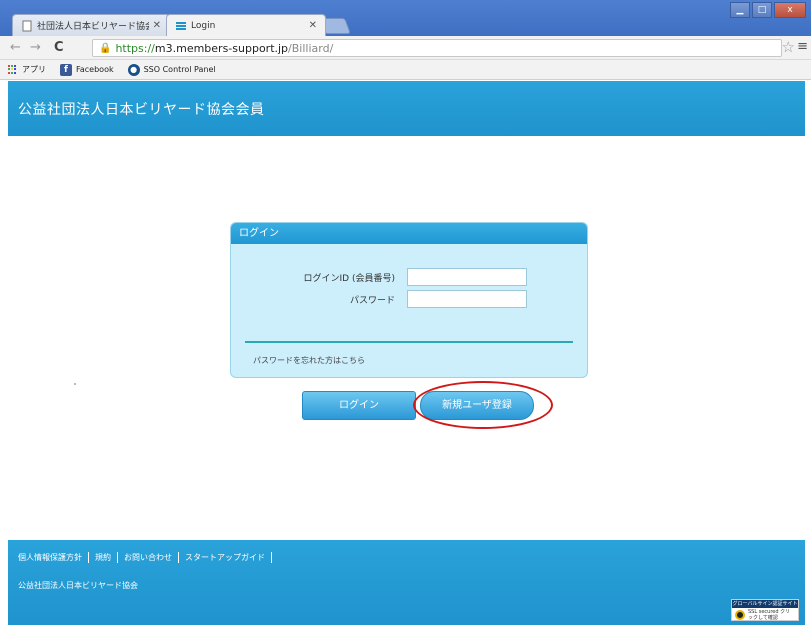 This screenshot has height=625, width=811. What do you see at coordinates (467, 299) in the screenshot?
I see `password-input` at bounding box center [467, 299].